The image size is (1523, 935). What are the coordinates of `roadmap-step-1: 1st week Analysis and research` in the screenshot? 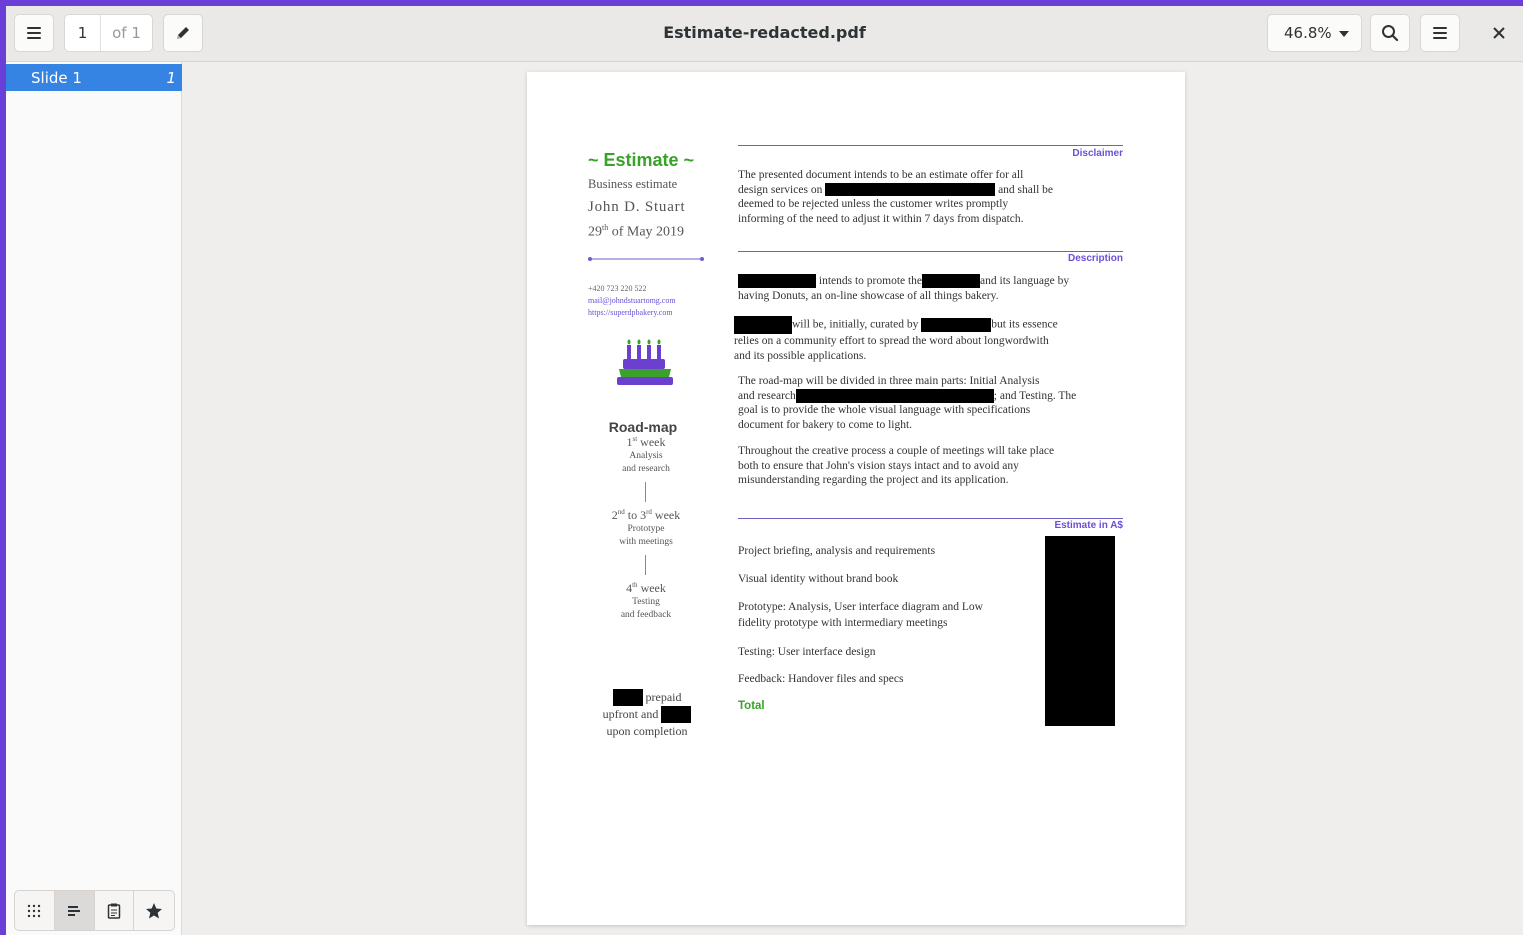 It's located at (646, 454).